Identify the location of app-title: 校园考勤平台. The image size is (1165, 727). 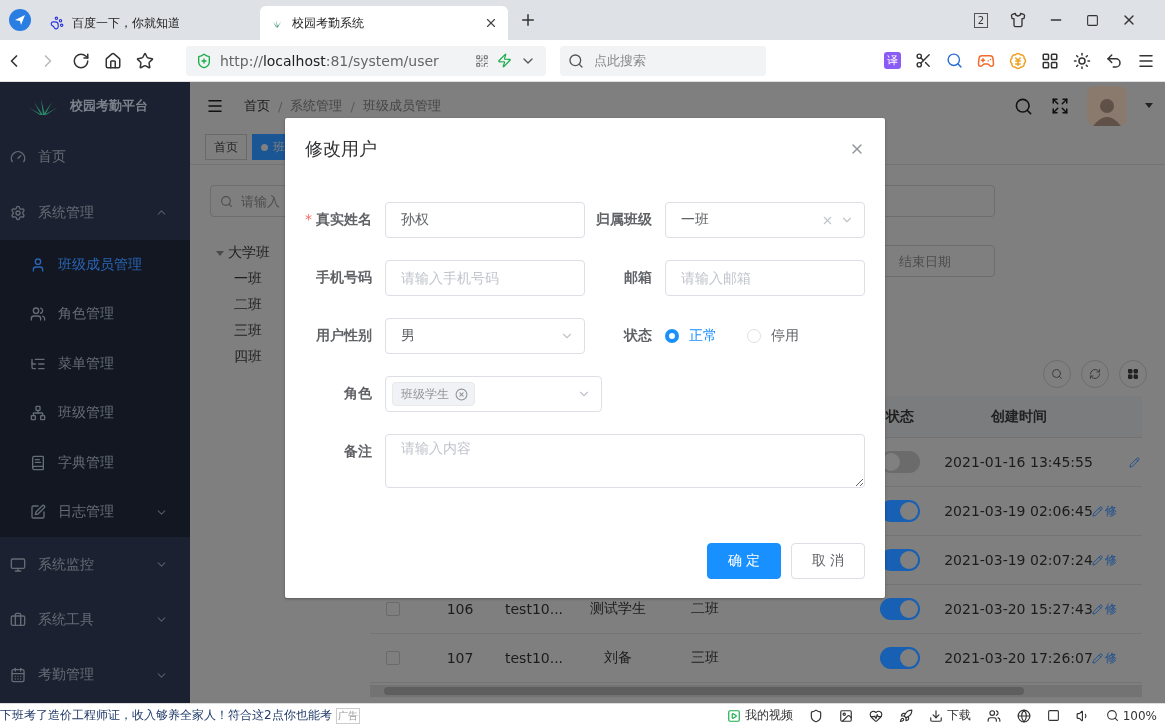
(109, 105).